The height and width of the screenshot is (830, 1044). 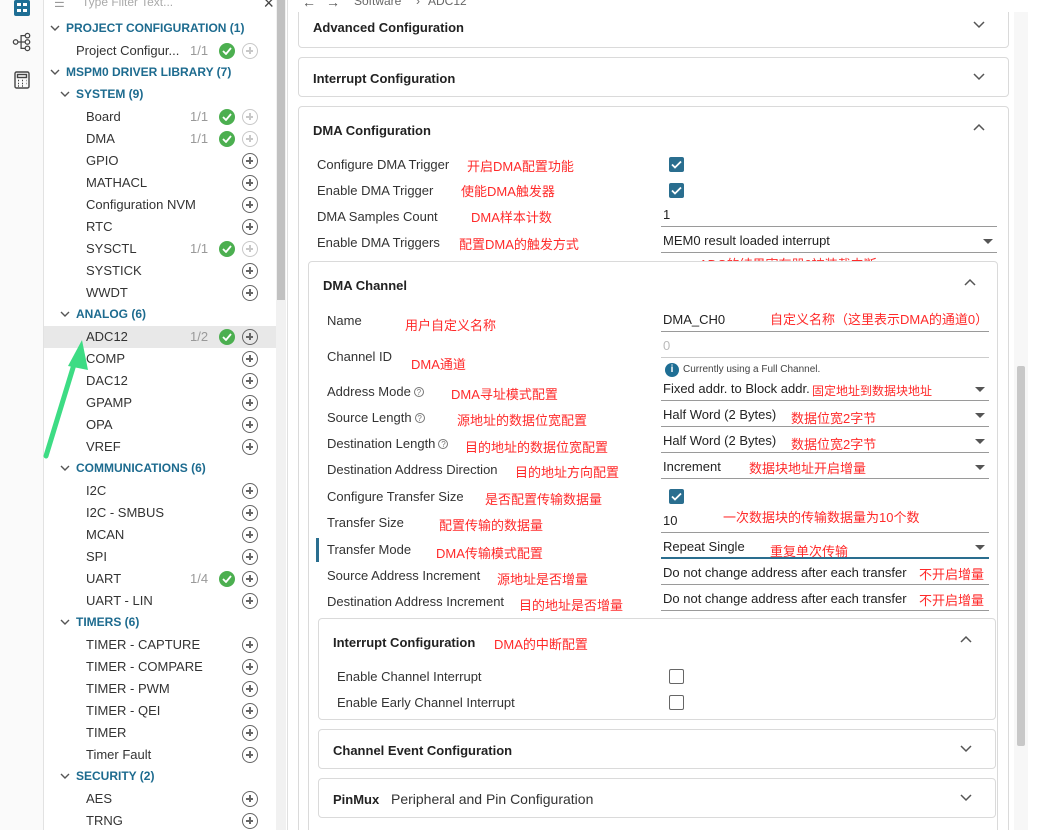 What do you see at coordinates (160, 689) in the screenshot?
I see `tree-item: TIMER - PWM` at bounding box center [160, 689].